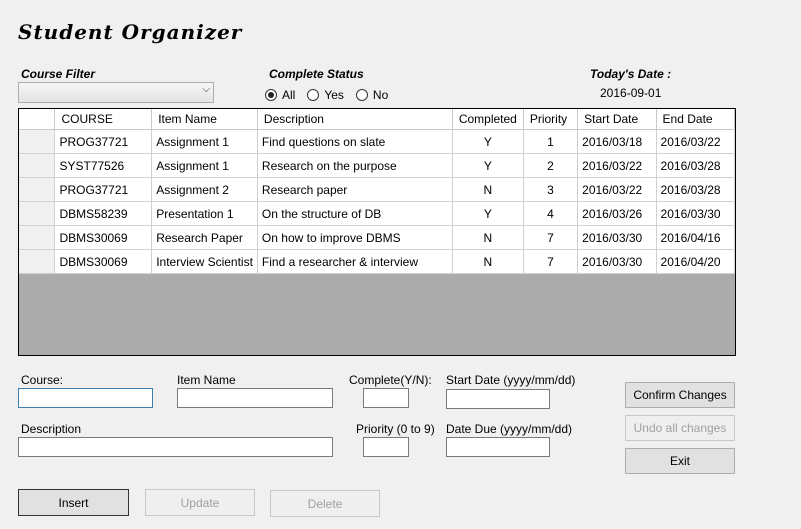 Image resolution: width=801 pixels, height=529 pixels. Describe the element at coordinates (206, 380) in the screenshot. I see `item-name-field-label: Item Name` at that location.